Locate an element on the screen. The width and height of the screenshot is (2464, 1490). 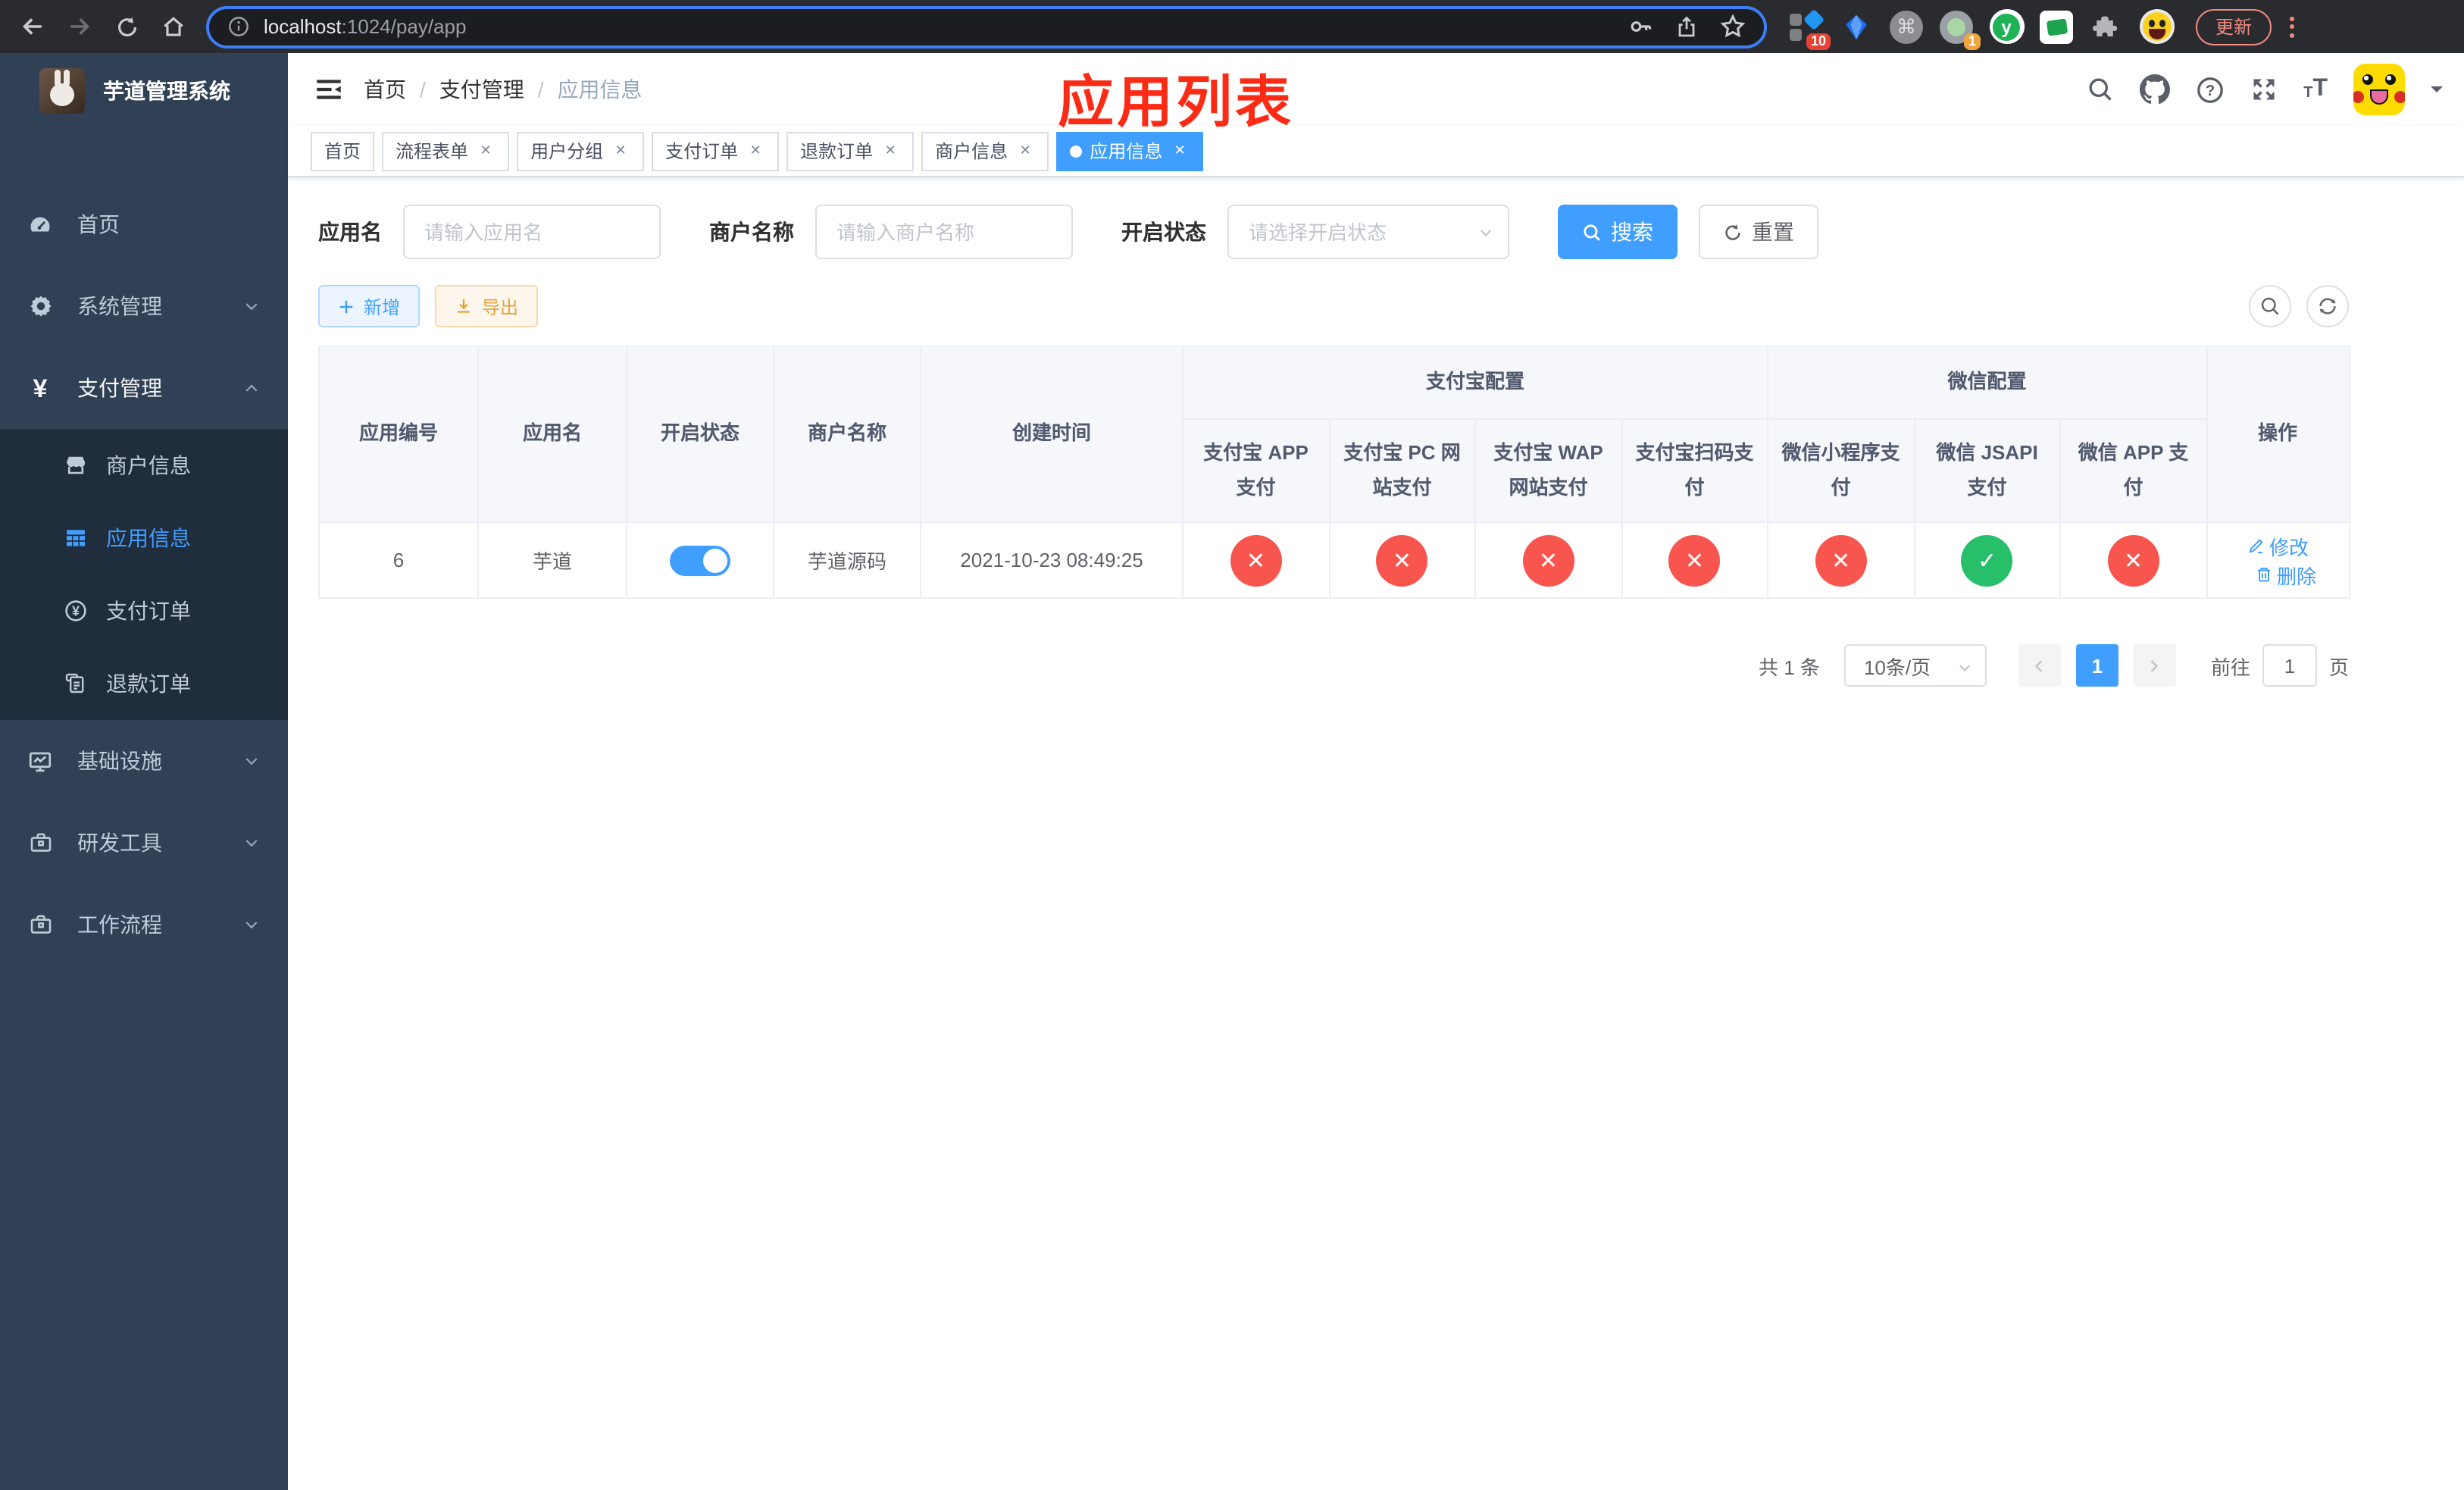
prev-page-button is located at coordinates (2039, 666).